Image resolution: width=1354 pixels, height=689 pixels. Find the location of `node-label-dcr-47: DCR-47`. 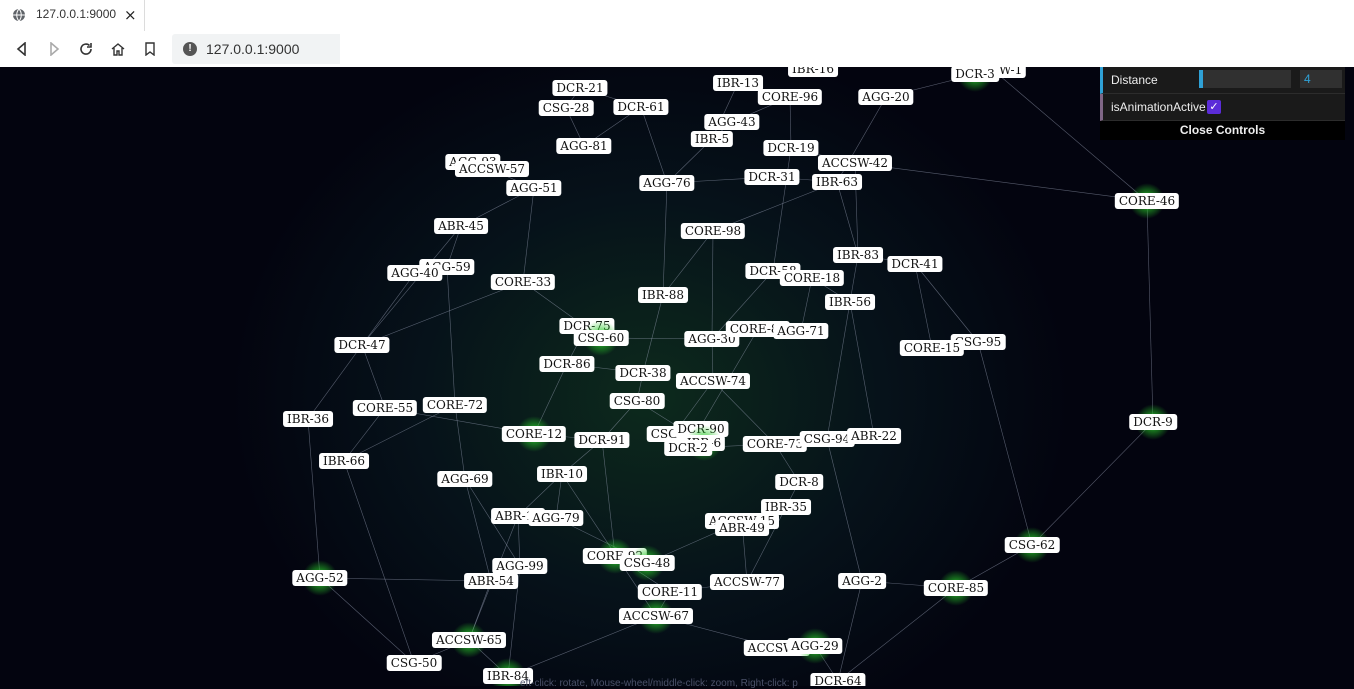

node-label-dcr-47: DCR-47 is located at coordinates (362, 345).